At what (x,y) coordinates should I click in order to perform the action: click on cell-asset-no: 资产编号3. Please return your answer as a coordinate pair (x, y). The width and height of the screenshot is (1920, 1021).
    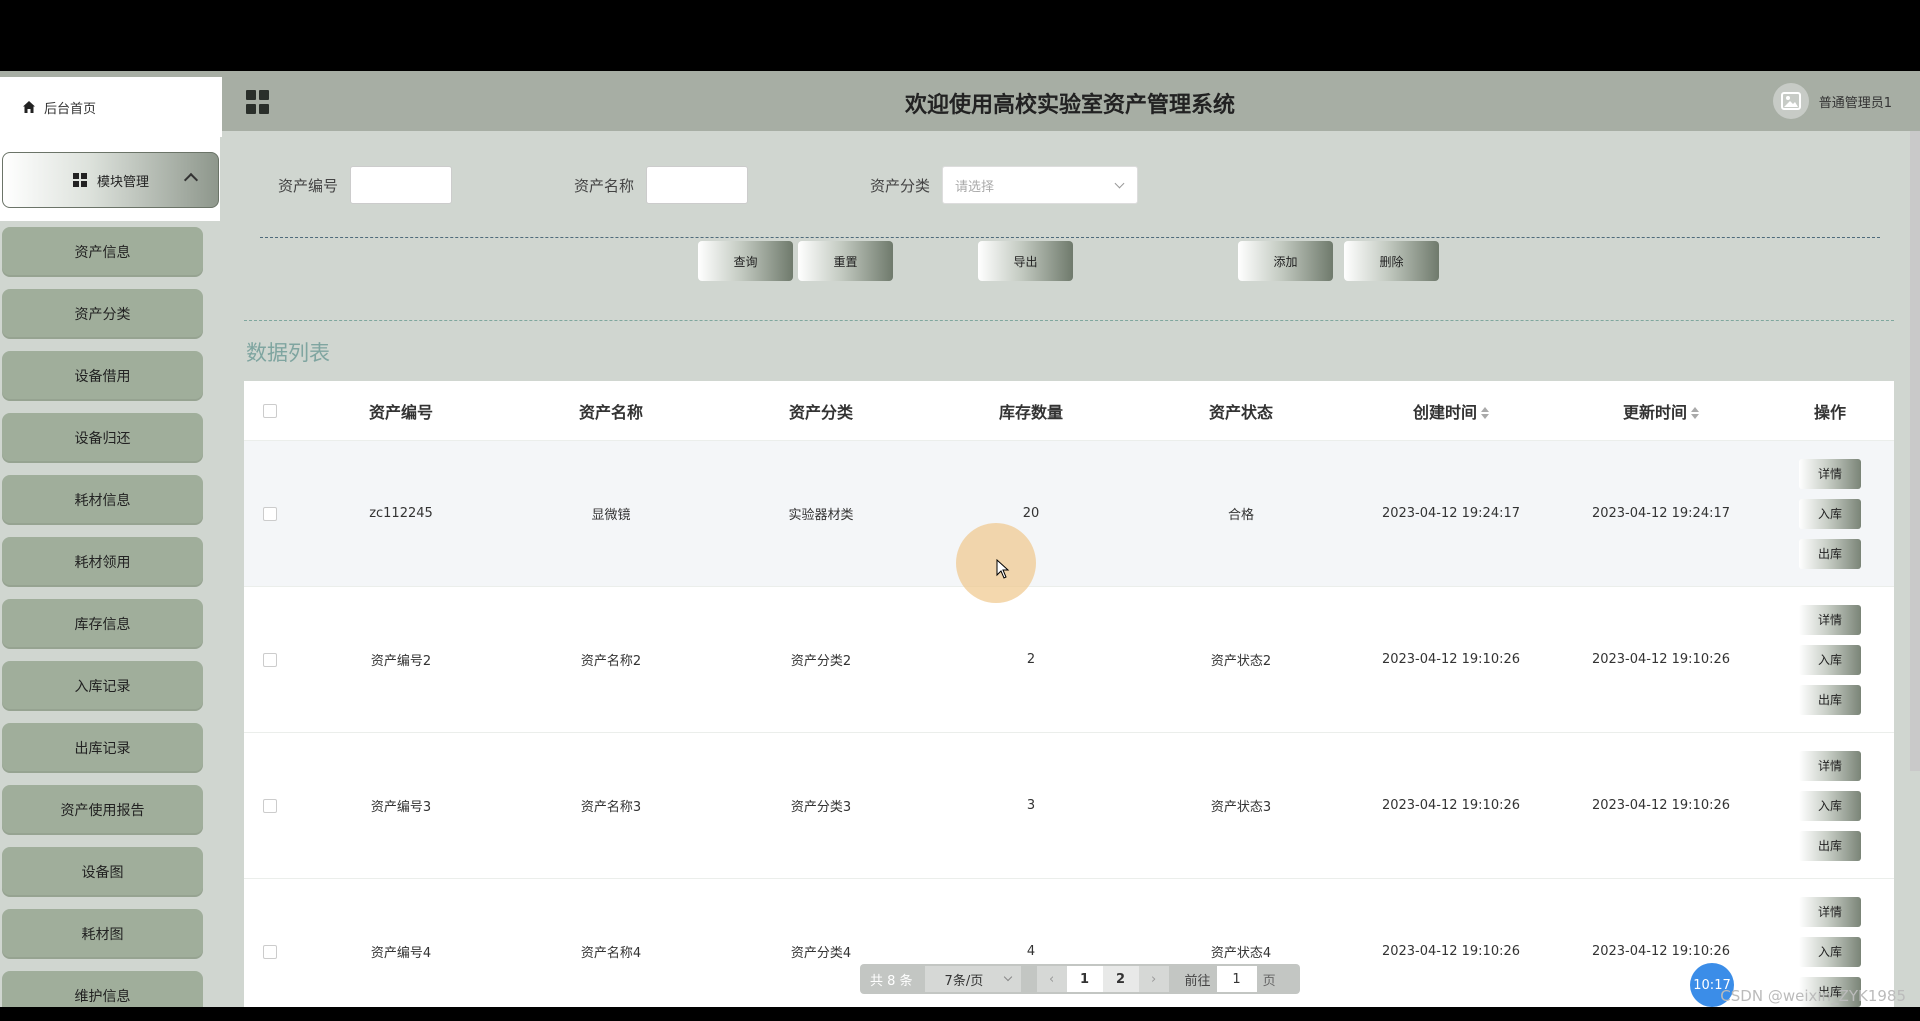
    Looking at the image, I should click on (401, 807).